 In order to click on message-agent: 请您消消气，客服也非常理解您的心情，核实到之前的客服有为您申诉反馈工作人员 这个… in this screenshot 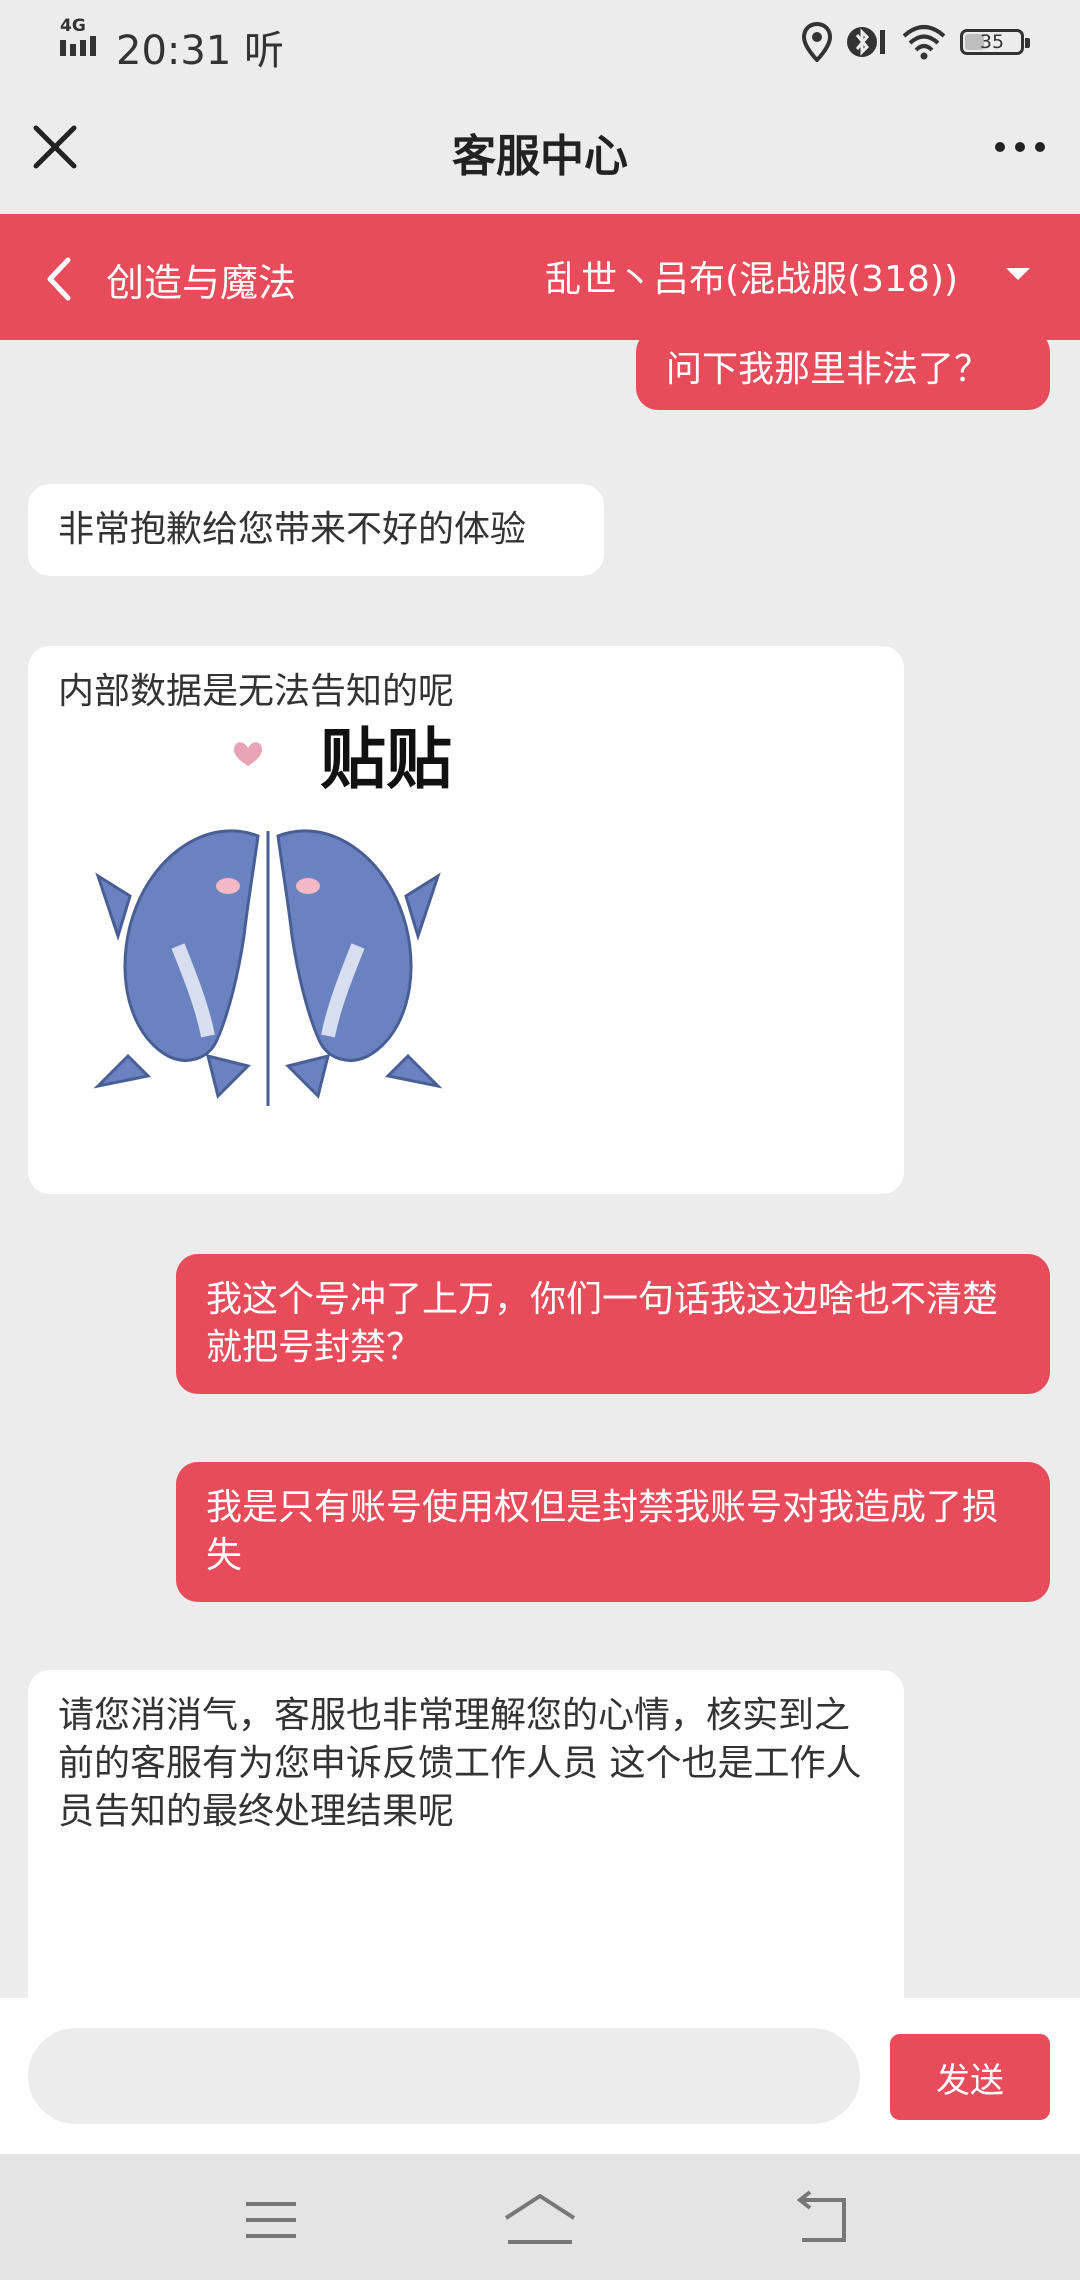, I will do `click(466, 1834)`.